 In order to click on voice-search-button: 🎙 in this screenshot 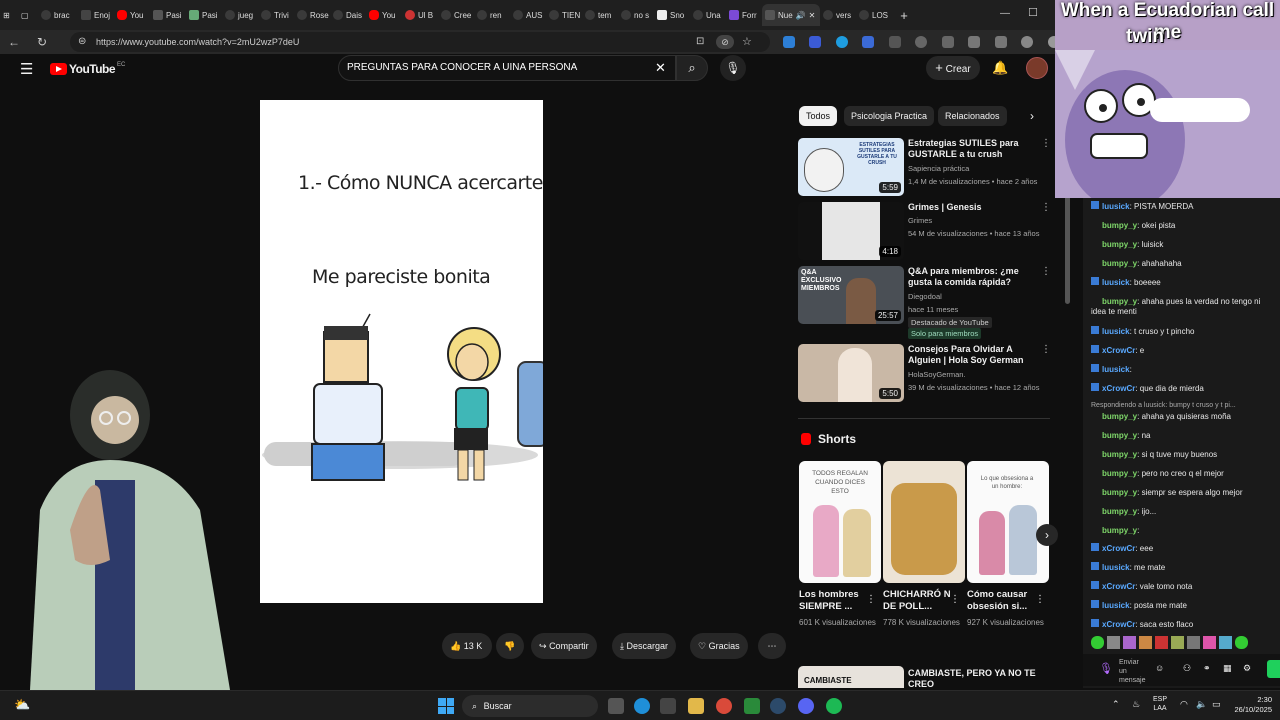, I will do `click(733, 68)`.